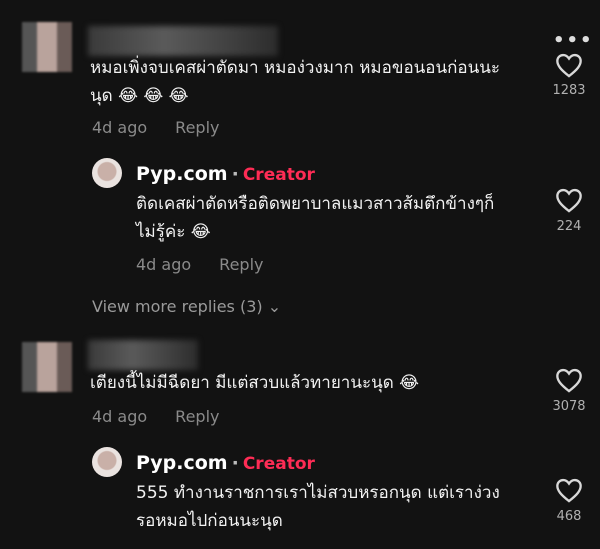  I want to click on like-count: 468, so click(569, 516).